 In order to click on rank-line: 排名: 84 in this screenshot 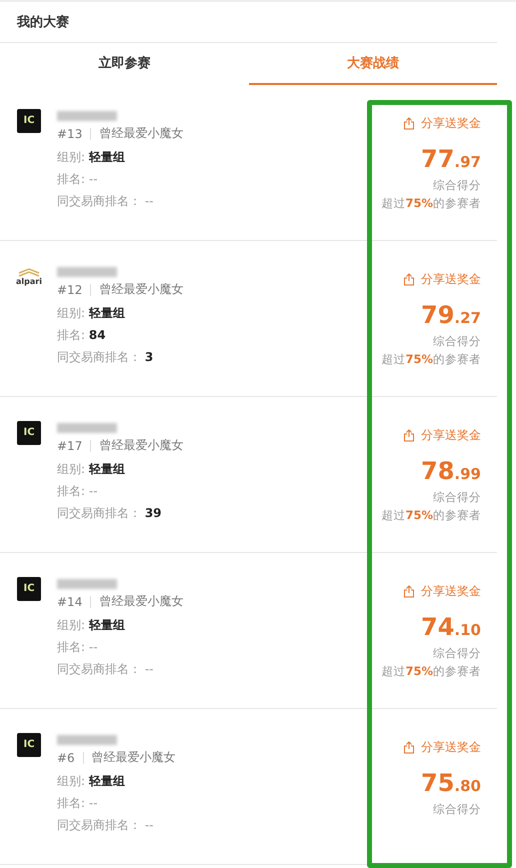, I will do `click(82, 335)`.